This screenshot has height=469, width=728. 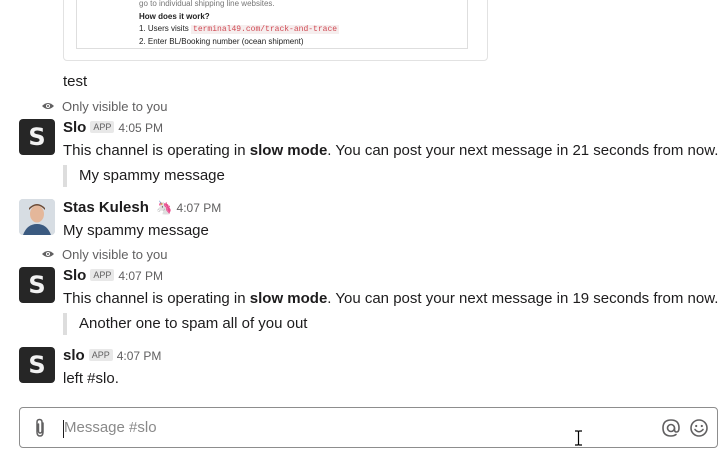 What do you see at coordinates (91, 378) in the screenshot?
I see `message-text: left #slo.` at bounding box center [91, 378].